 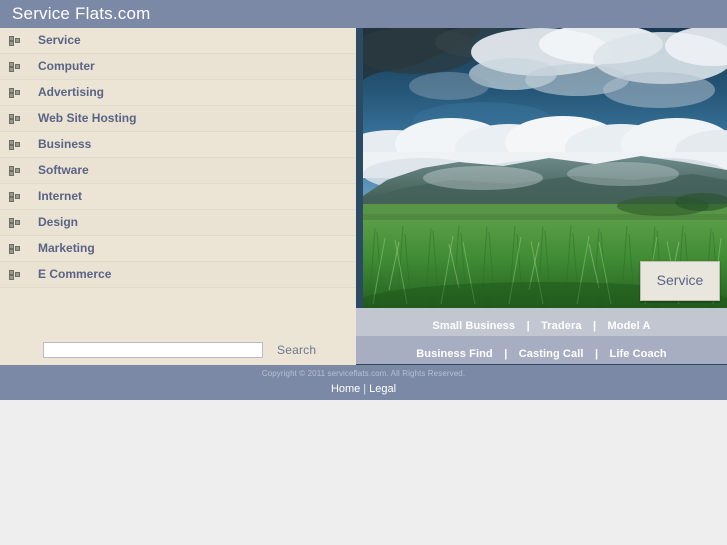 I want to click on link-casting-call: Casting Call, so click(x=551, y=354).